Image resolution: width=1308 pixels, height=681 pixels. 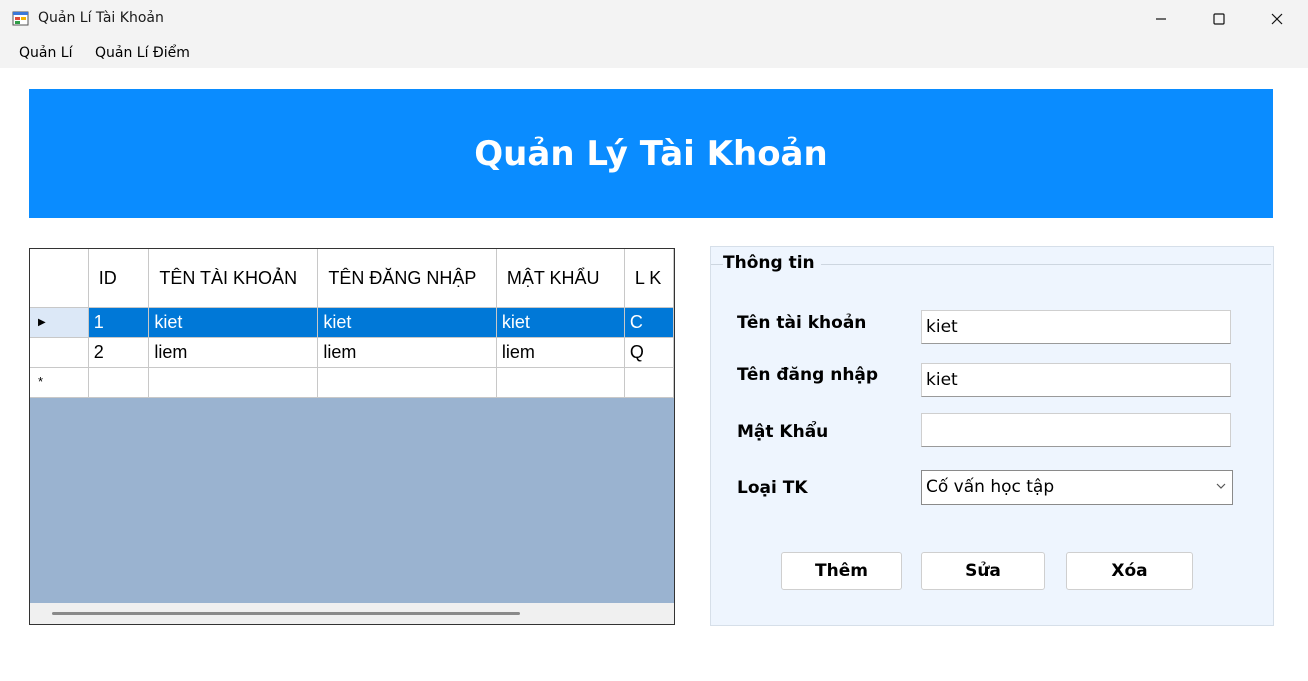 I want to click on title-bar: Quản Lí Tài Khoản, so click(x=654, y=19).